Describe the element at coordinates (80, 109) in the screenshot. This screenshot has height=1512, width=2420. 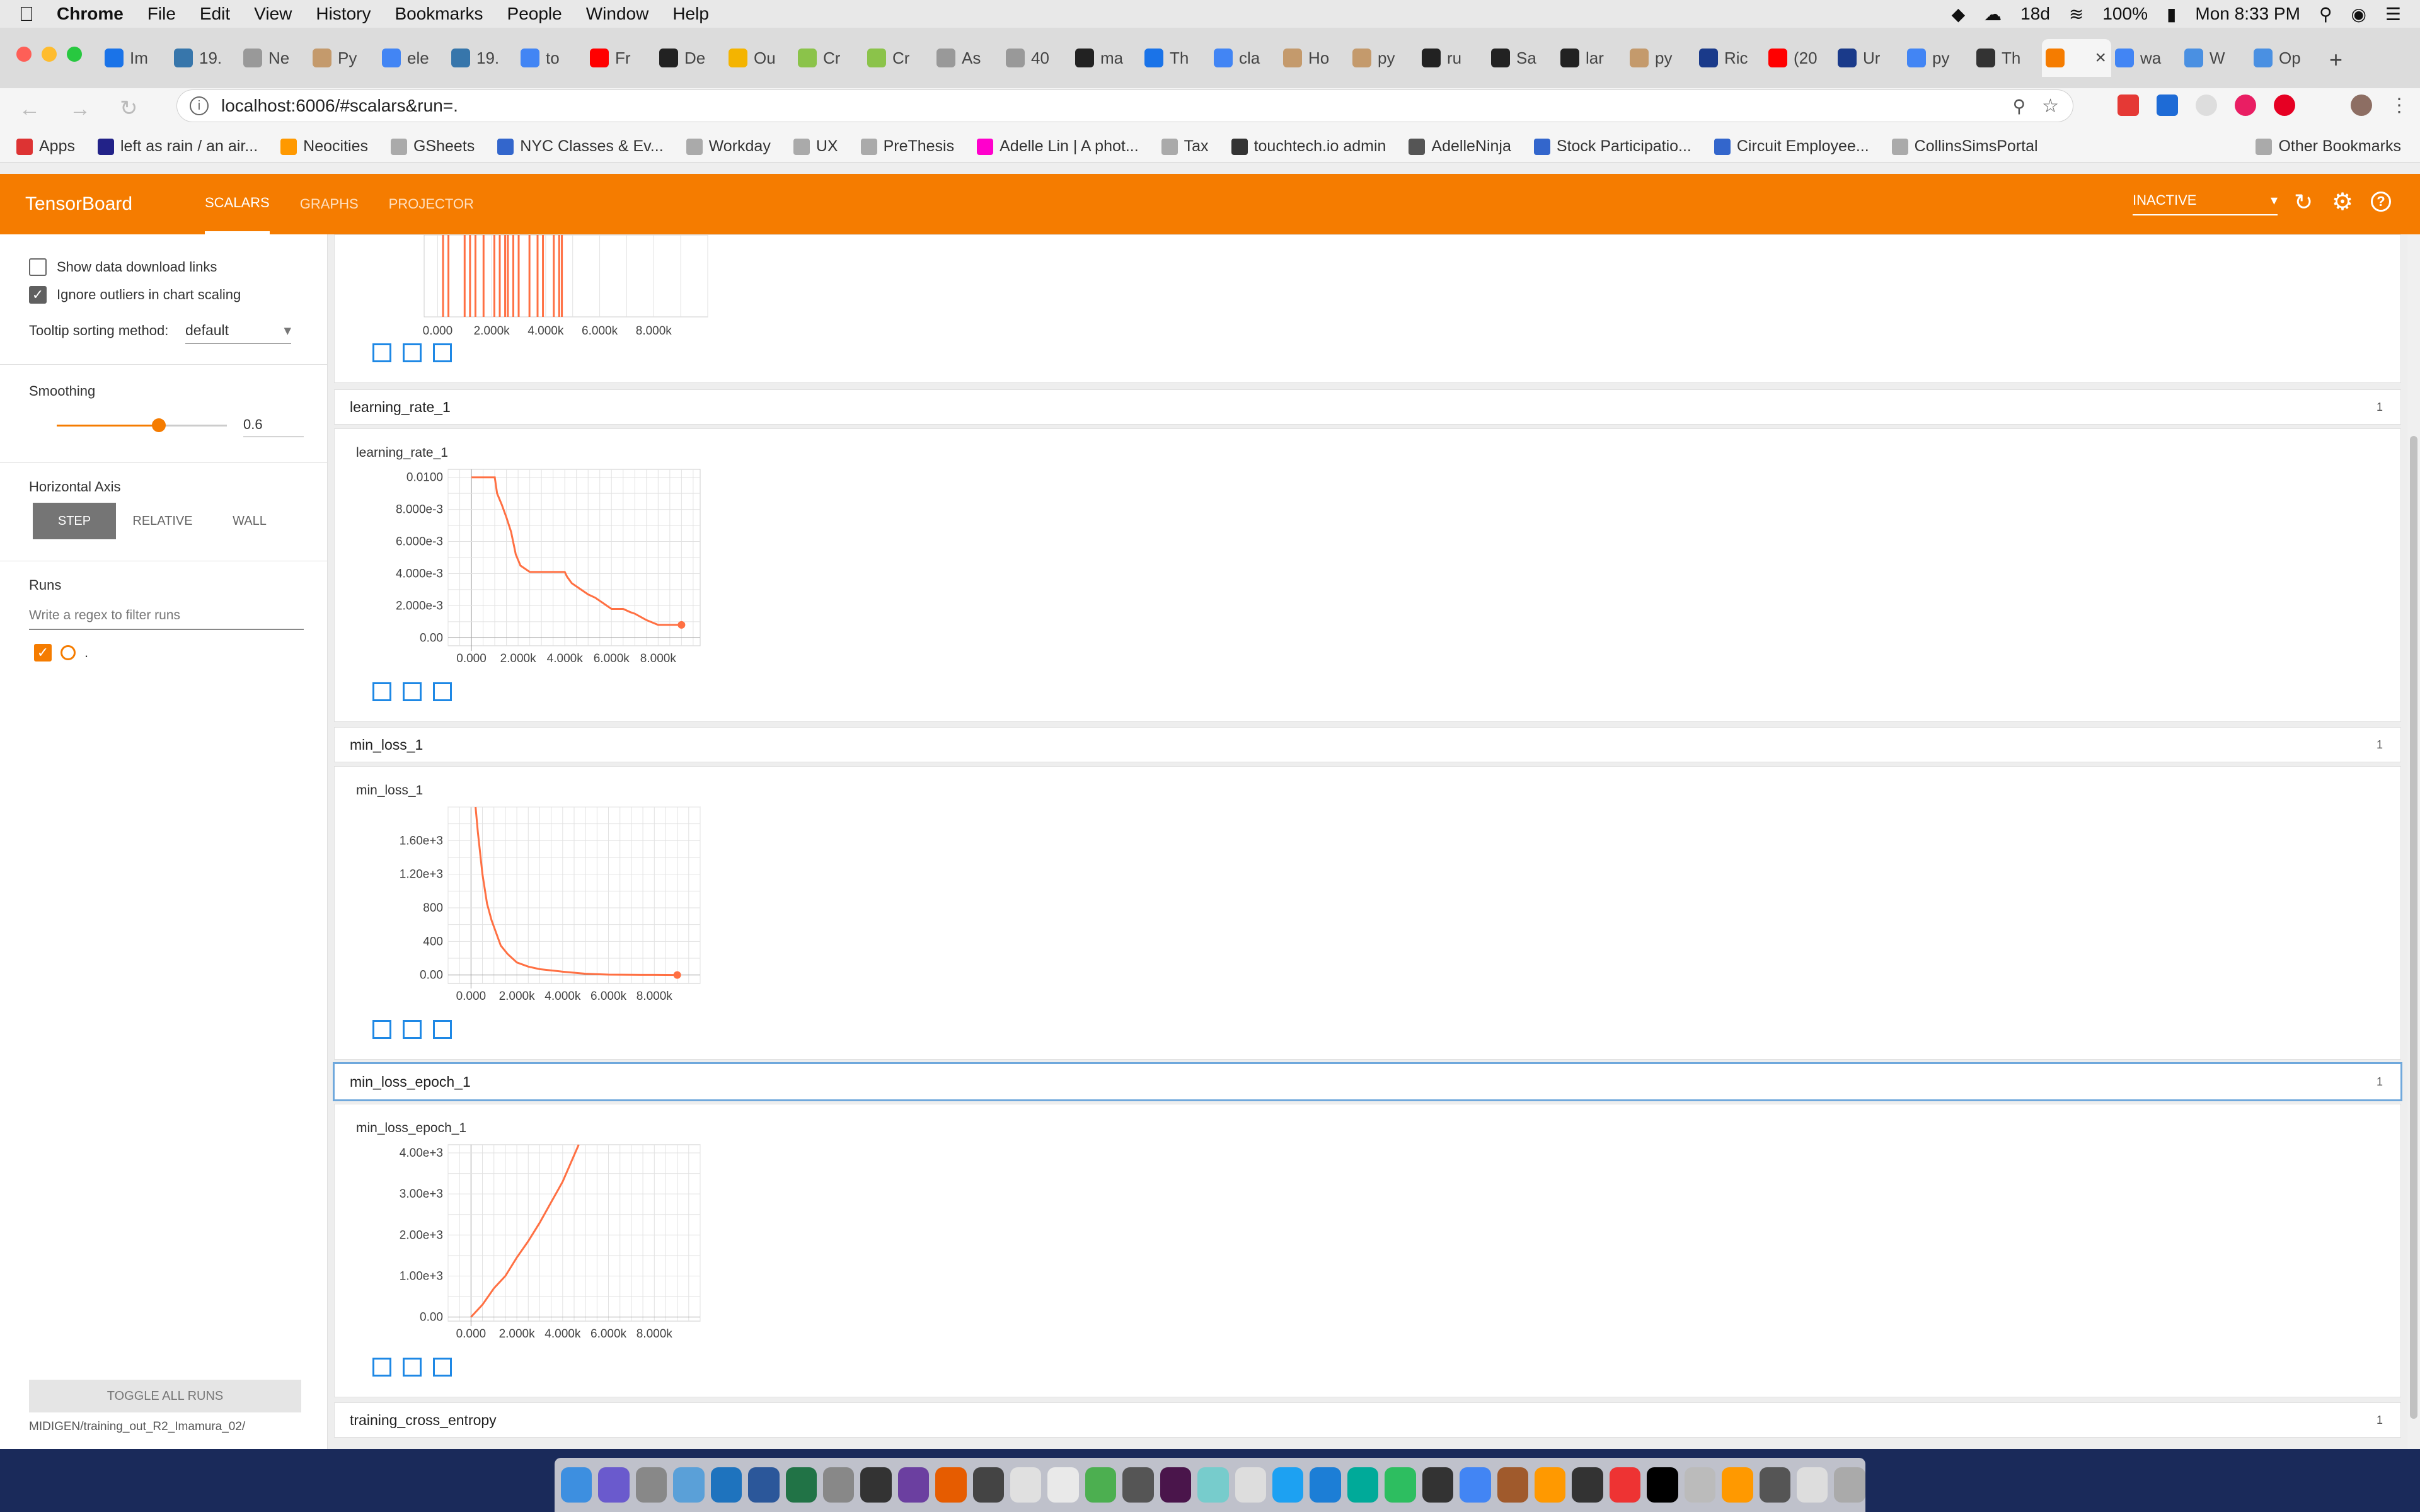
I see `forward-icon: →` at that location.